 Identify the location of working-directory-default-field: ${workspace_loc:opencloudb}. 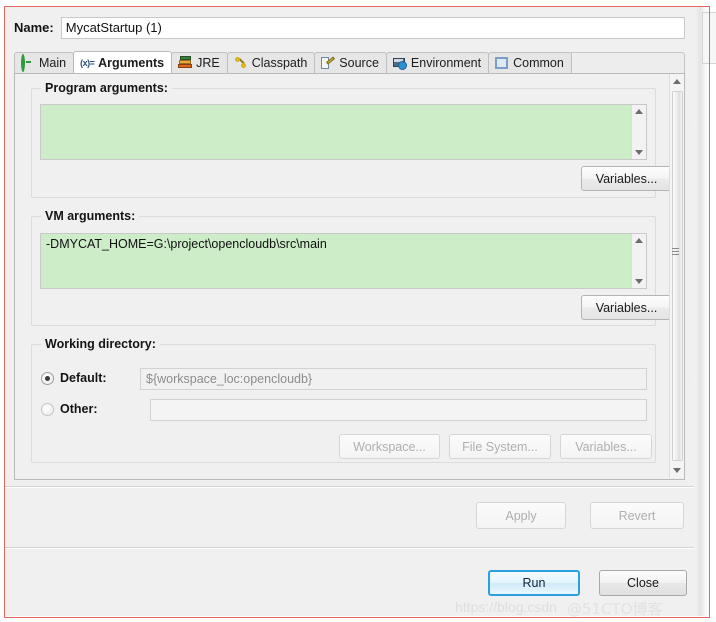
(393, 379).